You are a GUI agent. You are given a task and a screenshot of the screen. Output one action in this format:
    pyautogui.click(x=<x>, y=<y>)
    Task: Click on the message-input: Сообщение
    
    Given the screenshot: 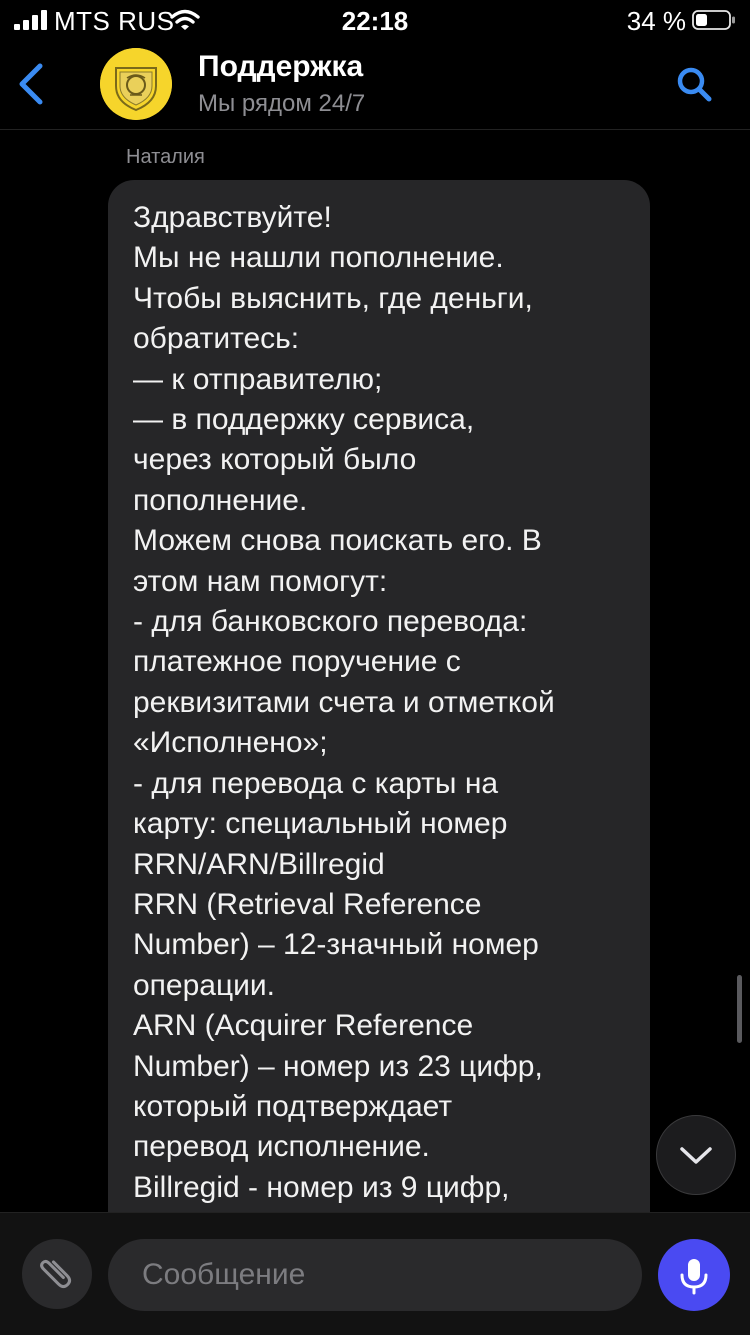 What is the action you would take?
    pyautogui.click(x=375, y=1275)
    